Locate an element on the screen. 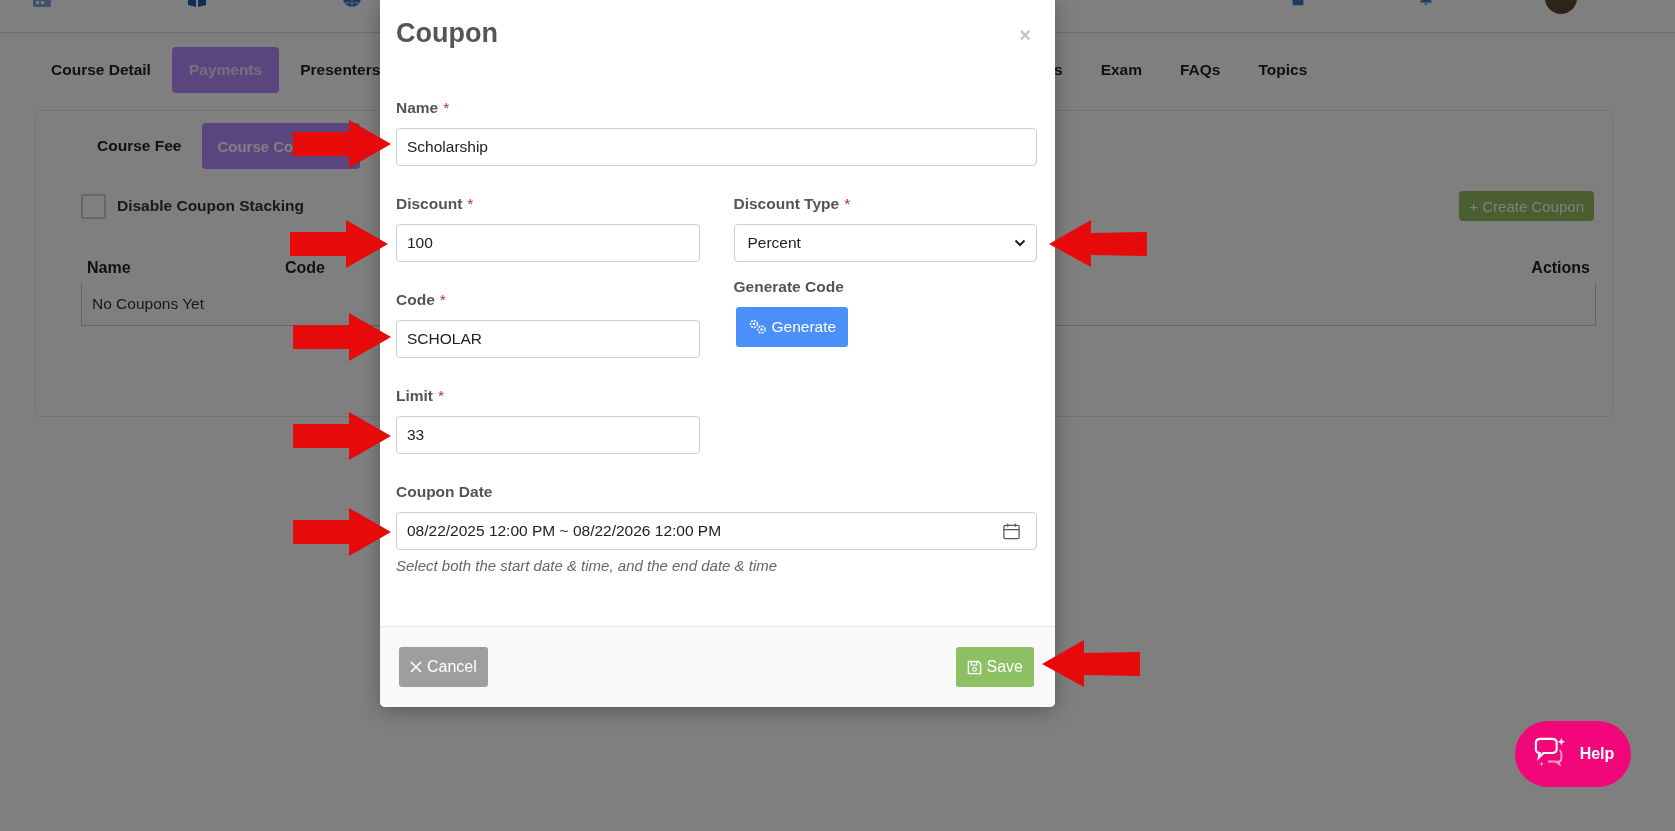 The image size is (1675, 831). field-label: Generate Code is located at coordinates (788, 287).